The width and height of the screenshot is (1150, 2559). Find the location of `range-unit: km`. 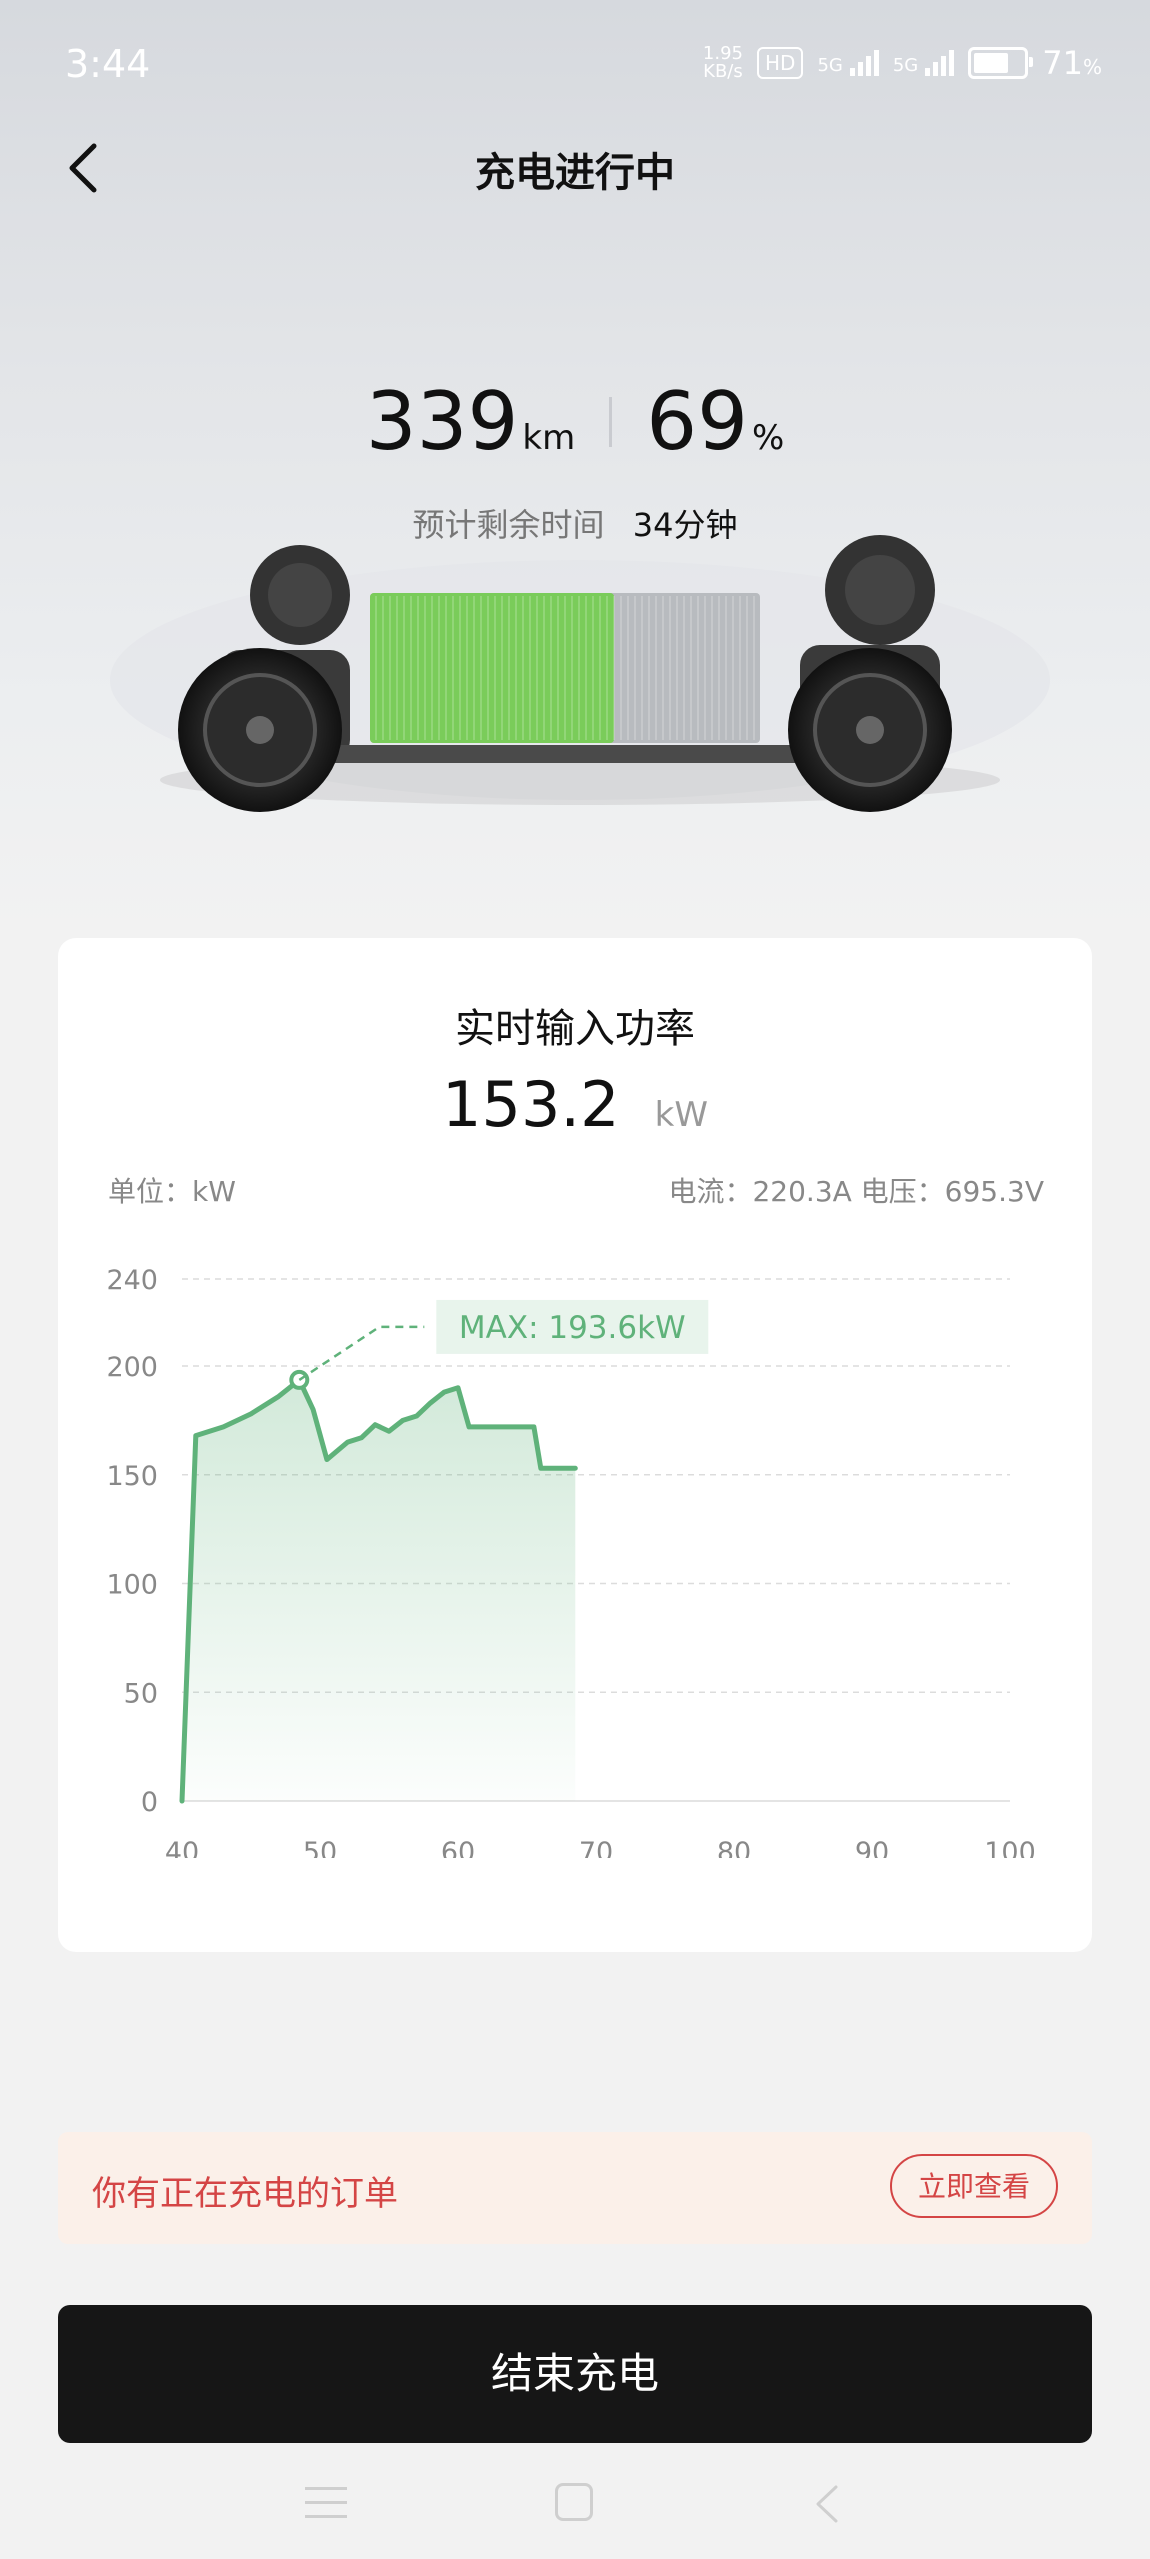

range-unit: km is located at coordinates (549, 438).